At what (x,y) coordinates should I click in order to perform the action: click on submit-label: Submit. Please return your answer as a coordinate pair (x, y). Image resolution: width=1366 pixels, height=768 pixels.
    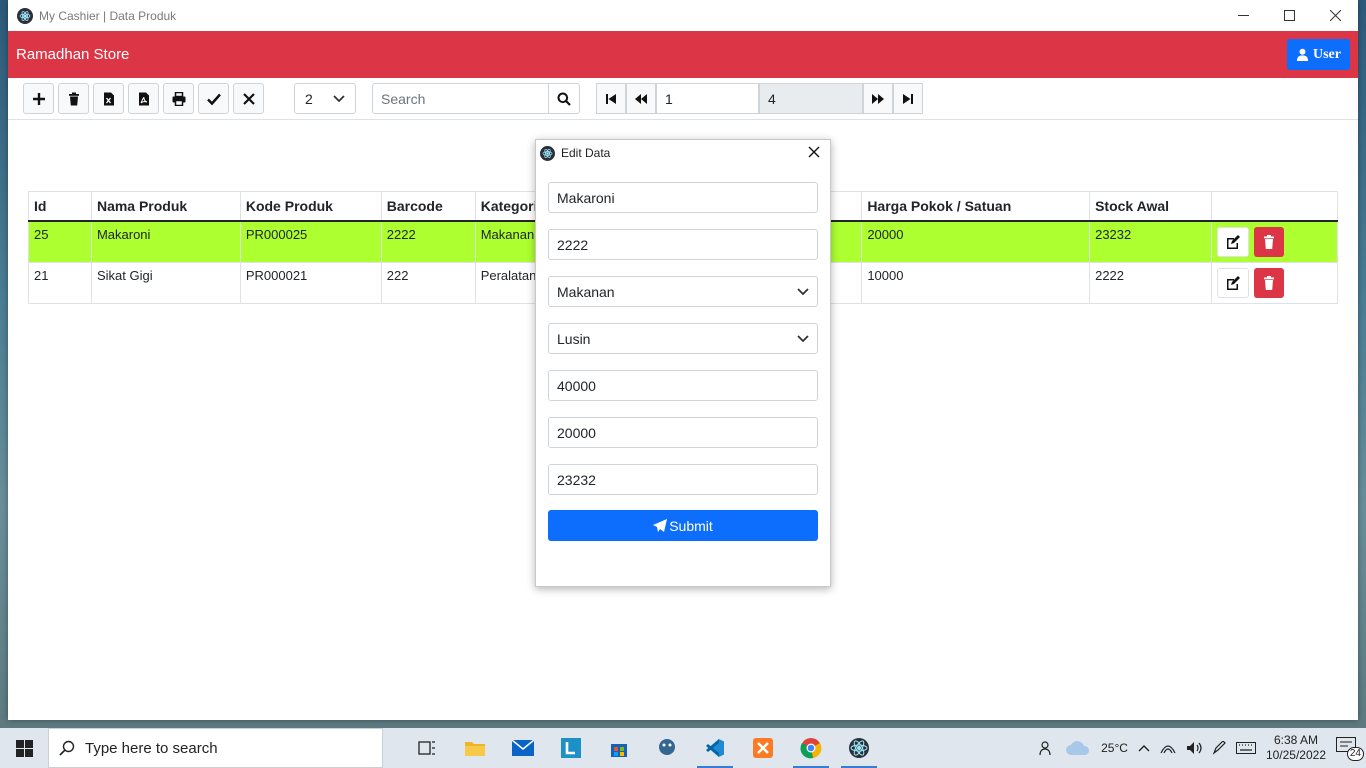
    Looking at the image, I should click on (691, 525).